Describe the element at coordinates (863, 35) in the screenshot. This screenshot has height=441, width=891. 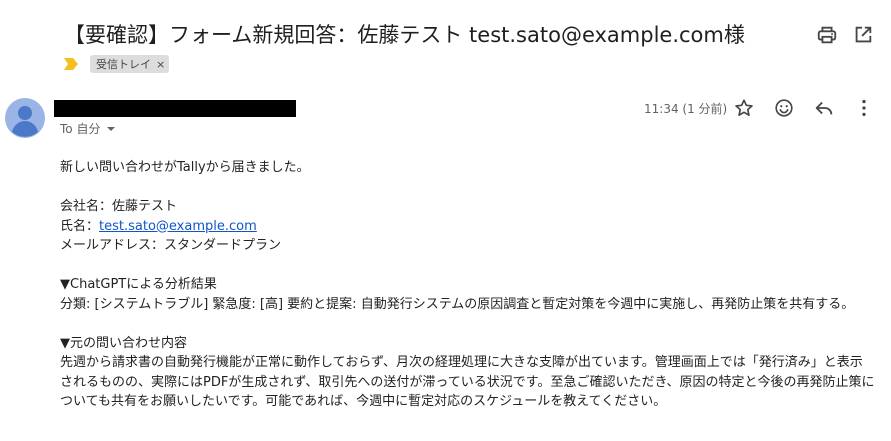
I see `open-in-new-window-icon` at that location.